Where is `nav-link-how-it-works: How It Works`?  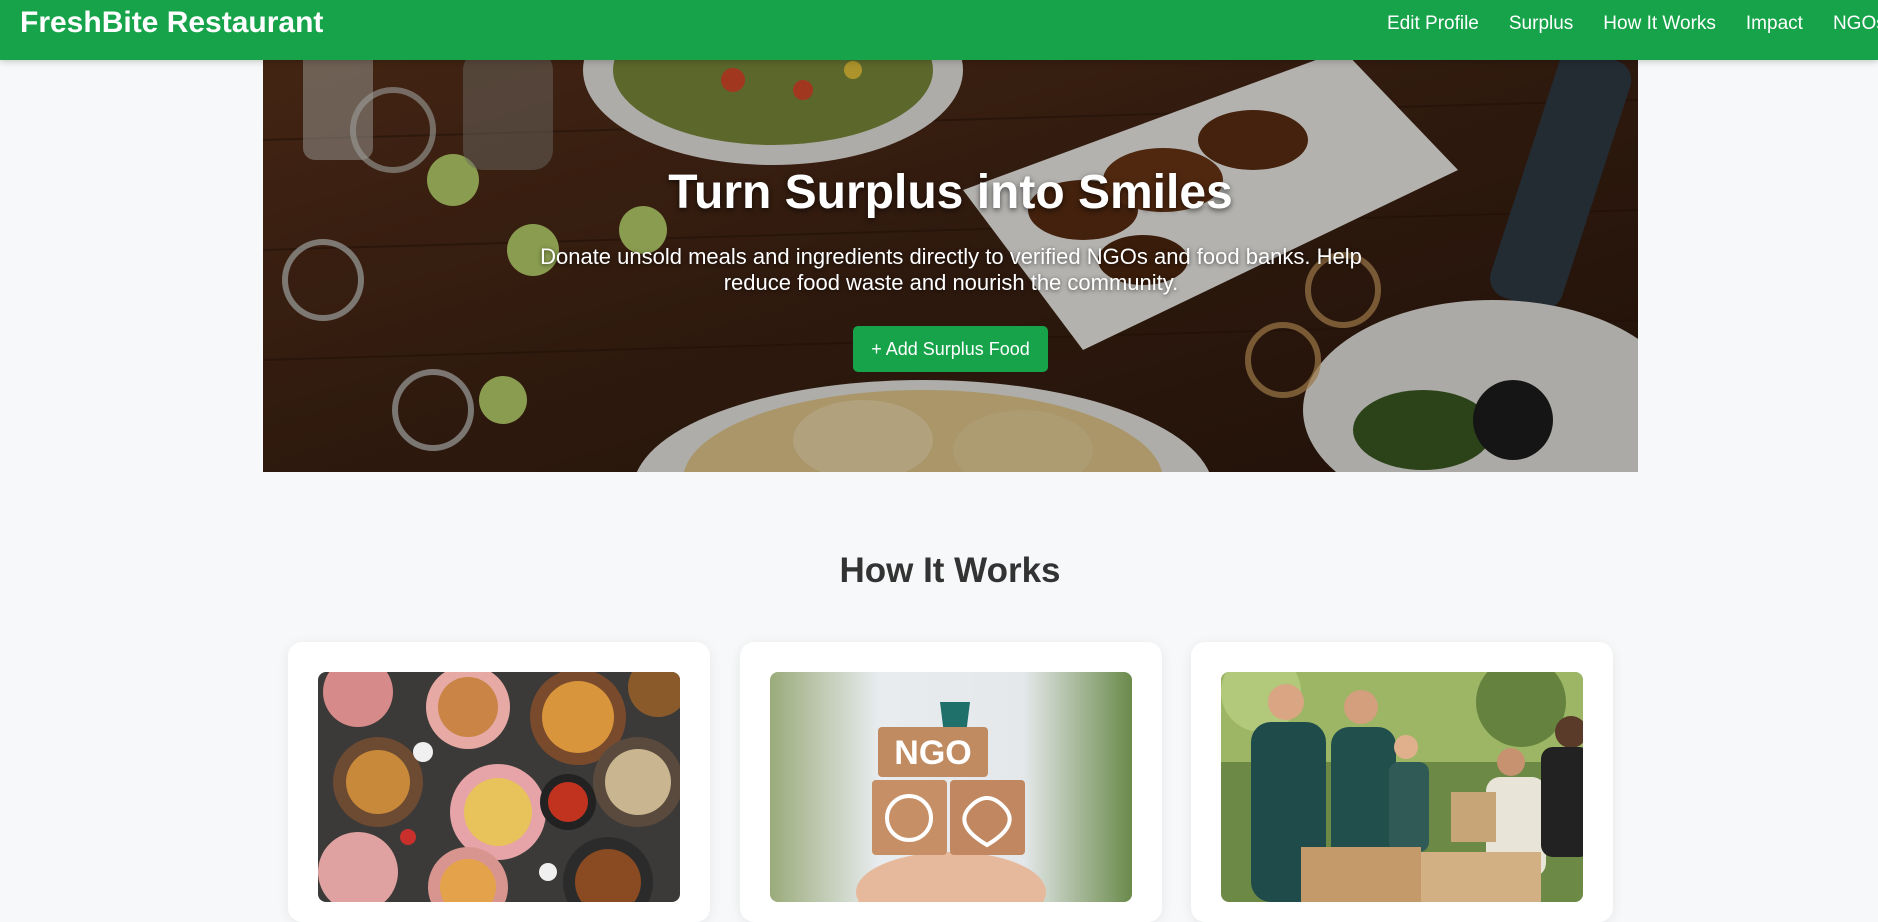 nav-link-how-it-works: How It Works is located at coordinates (1659, 24).